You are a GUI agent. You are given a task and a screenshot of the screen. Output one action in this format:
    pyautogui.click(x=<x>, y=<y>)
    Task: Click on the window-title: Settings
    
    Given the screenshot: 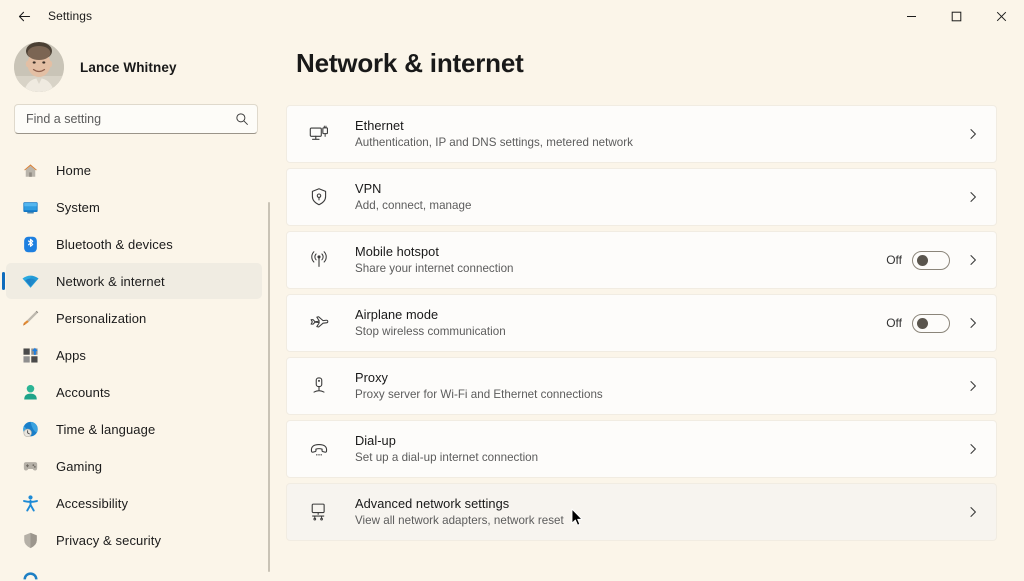 What is the action you would take?
    pyautogui.click(x=70, y=16)
    